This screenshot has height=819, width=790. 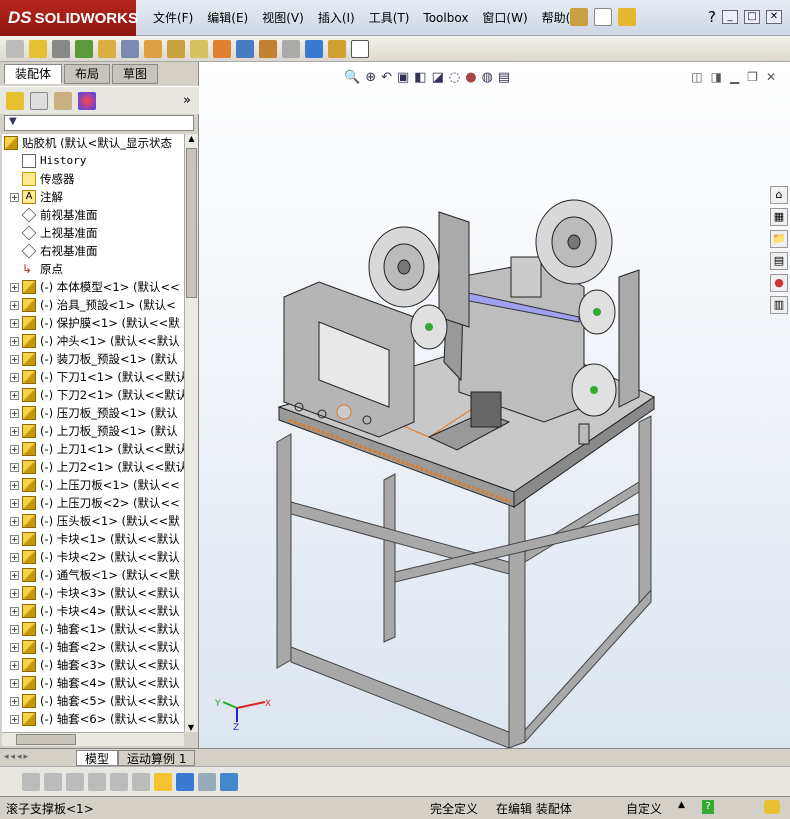 I want to click on tree-item-component: + (-) 轴套<1> (默认<<默认, so click(x=95, y=629).